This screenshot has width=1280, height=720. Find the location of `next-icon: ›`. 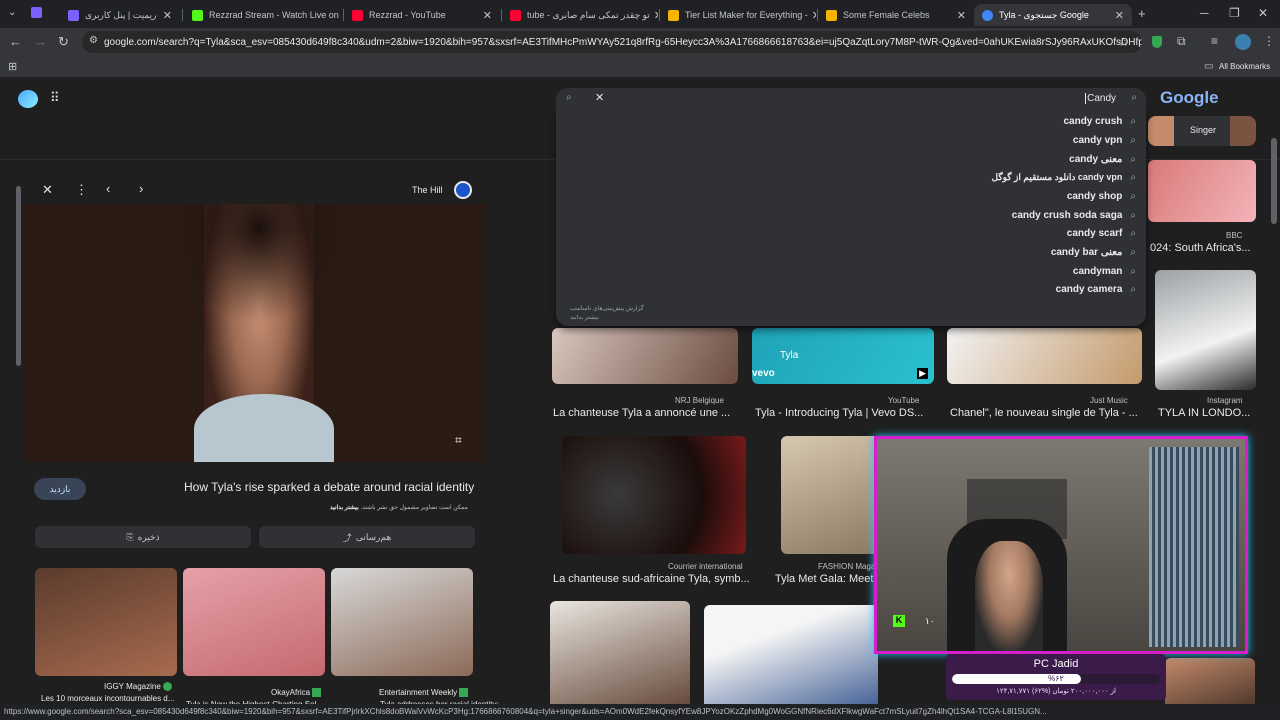

next-icon: › is located at coordinates (141, 188).